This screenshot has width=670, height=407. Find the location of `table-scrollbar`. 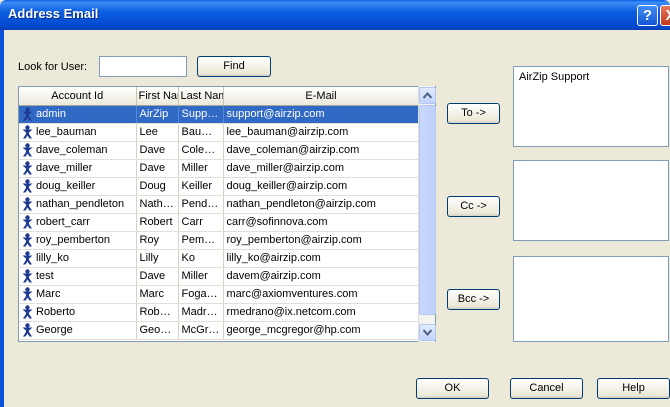

table-scrollbar is located at coordinates (427, 214).